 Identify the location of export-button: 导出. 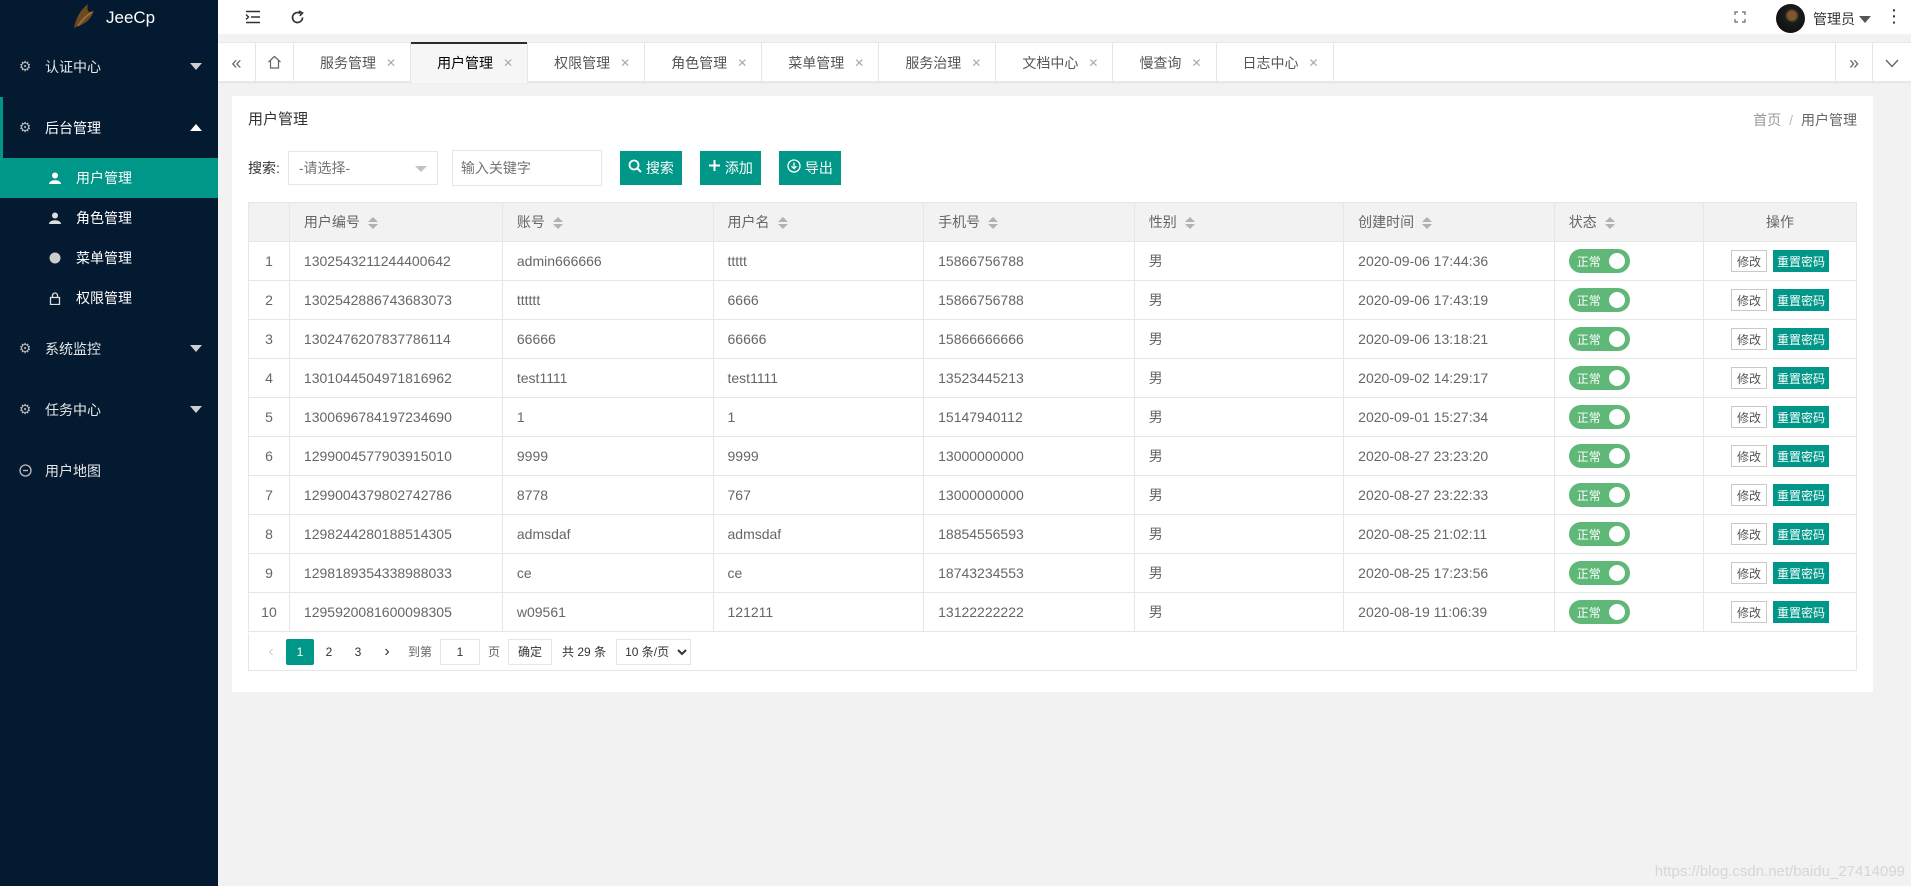
(809, 168).